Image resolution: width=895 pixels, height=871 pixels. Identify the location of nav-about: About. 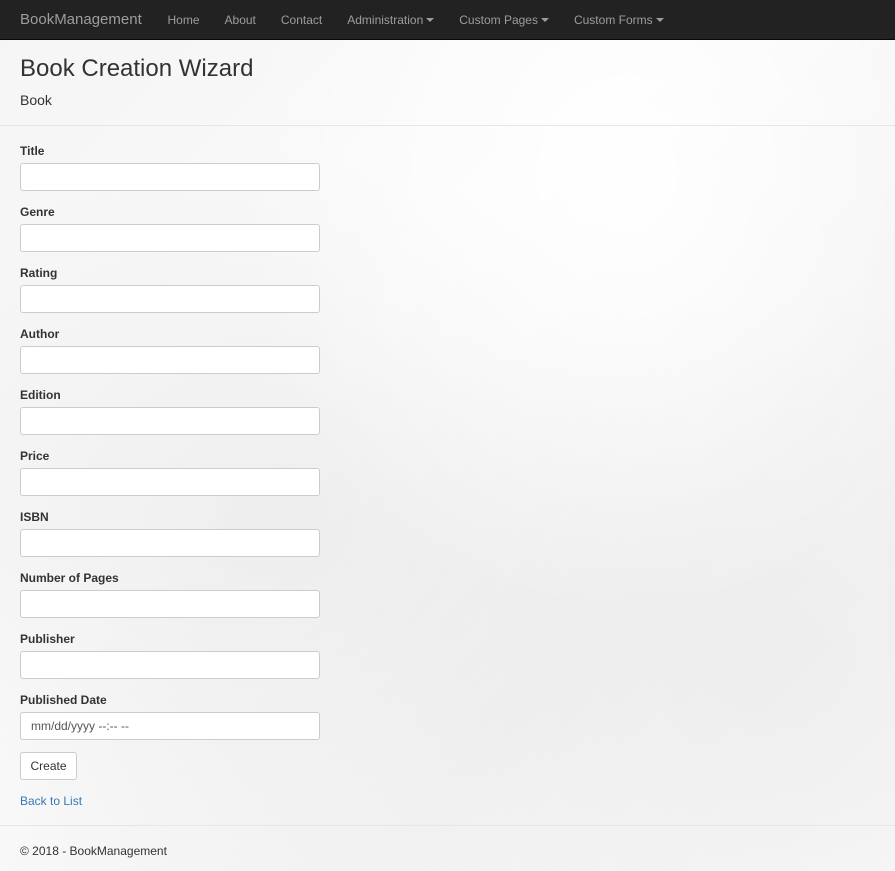
(240, 20).